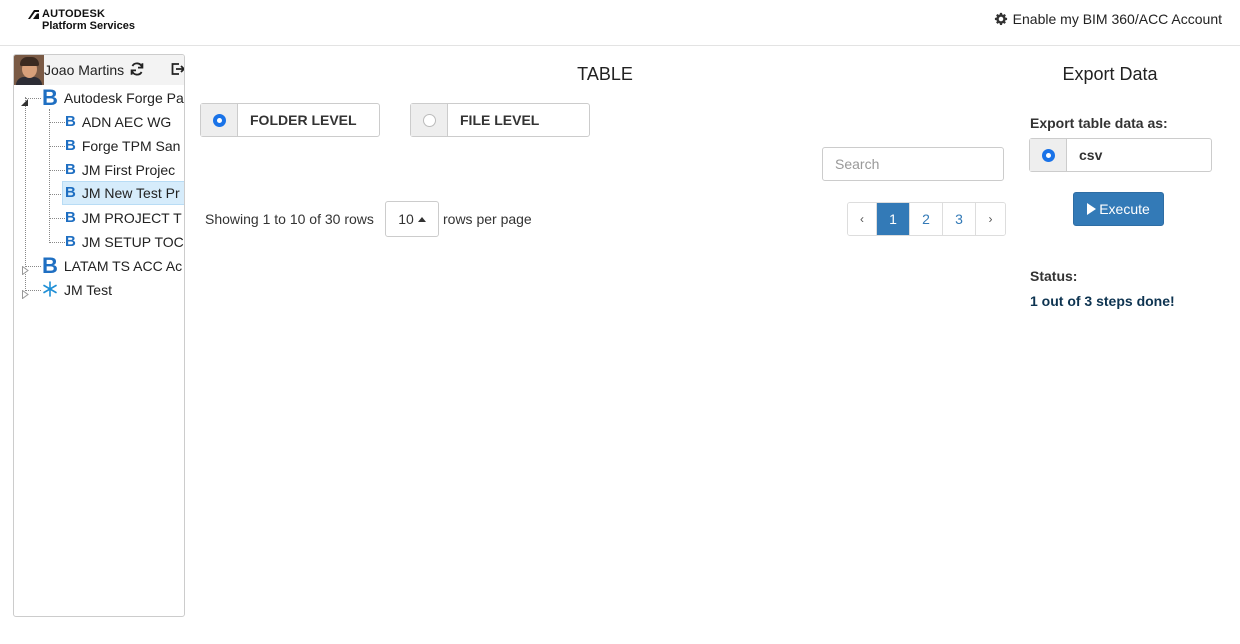 This screenshot has height=644, width=1240. Describe the element at coordinates (1124, 209) in the screenshot. I see `execute-label: Execute` at that location.